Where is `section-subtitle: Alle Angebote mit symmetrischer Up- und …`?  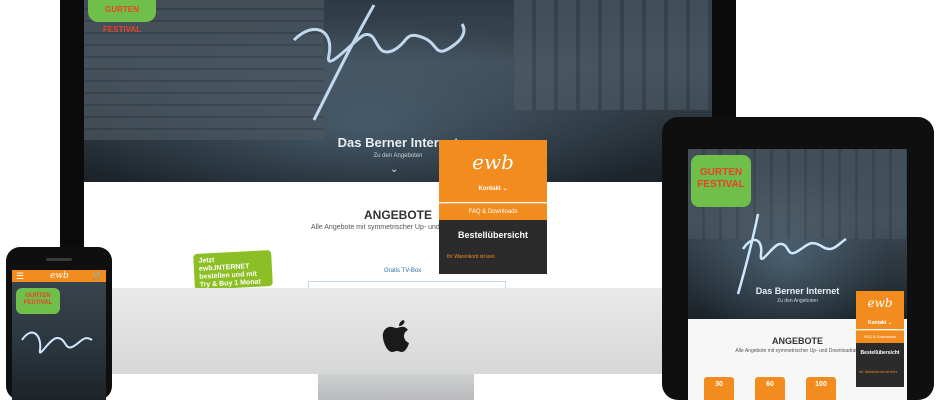
section-subtitle: Alle Angebote mit symmetrischer Up- und … is located at coordinates (398, 227).